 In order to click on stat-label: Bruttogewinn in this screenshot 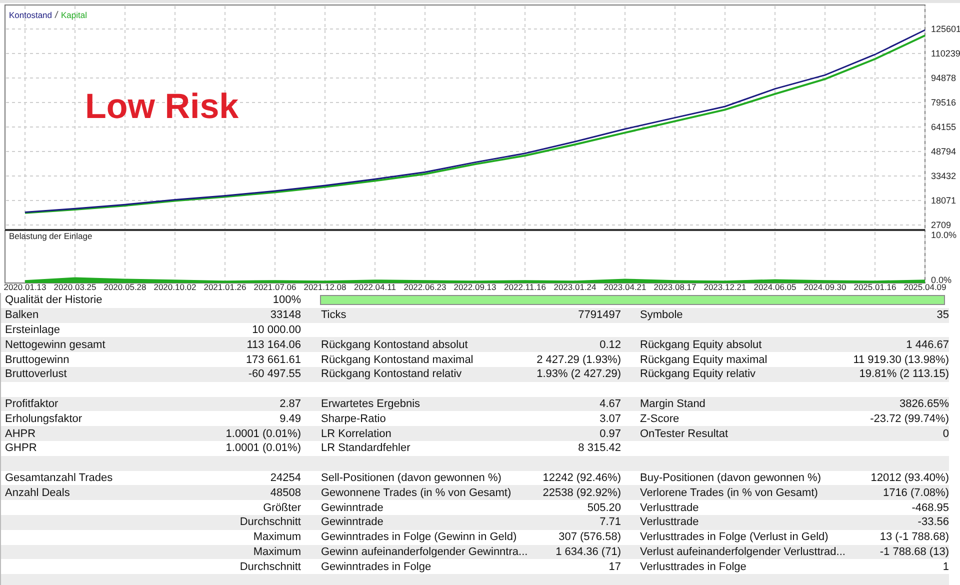, I will do `click(37, 360)`.